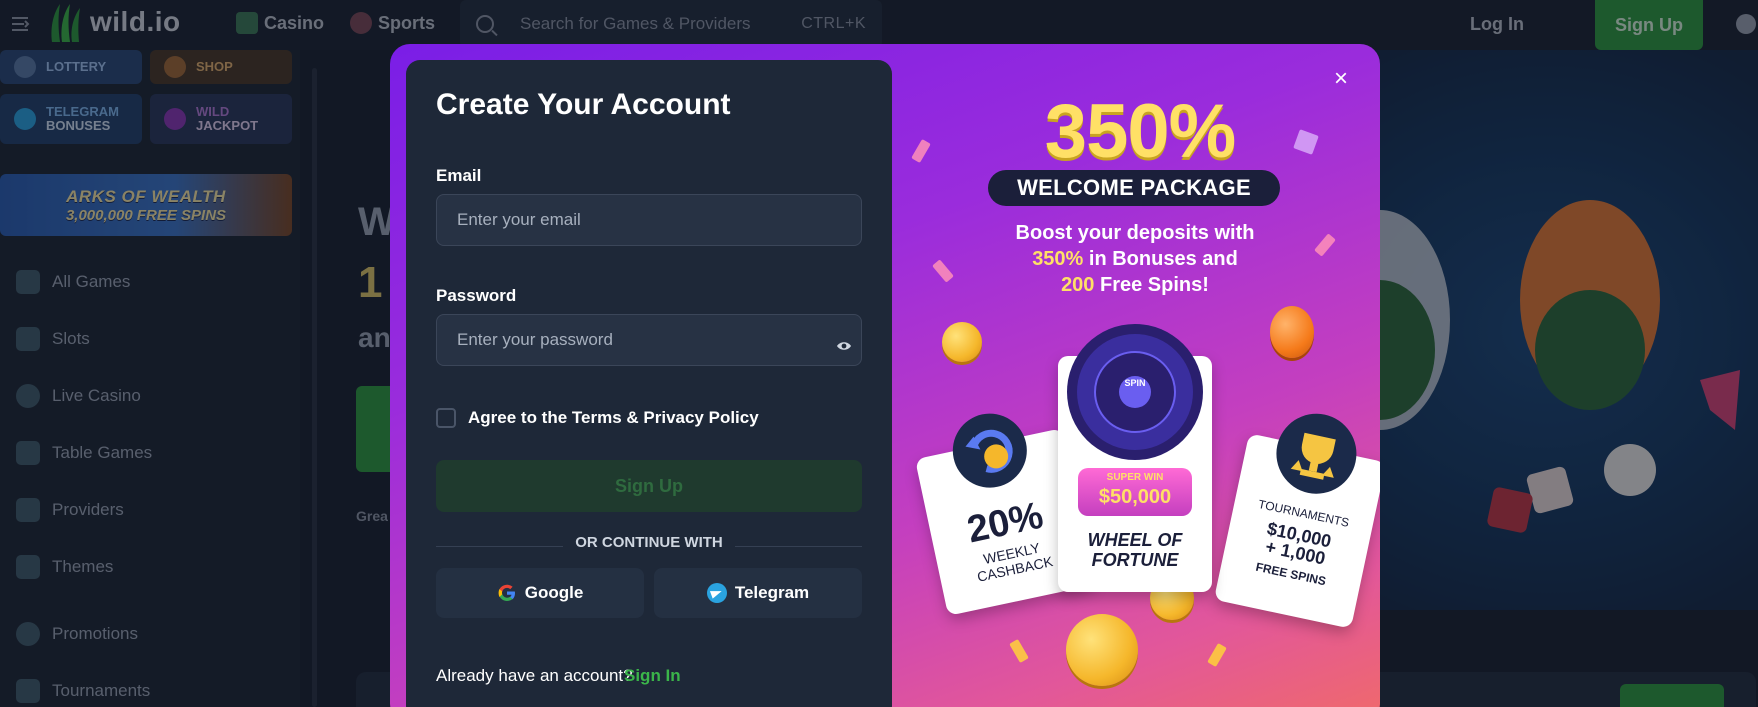 The height and width of the screenshot is (707, 1758). Describe the element at coordinates (459, 175) in the screenshot. I see `email-label: Email` at that location.